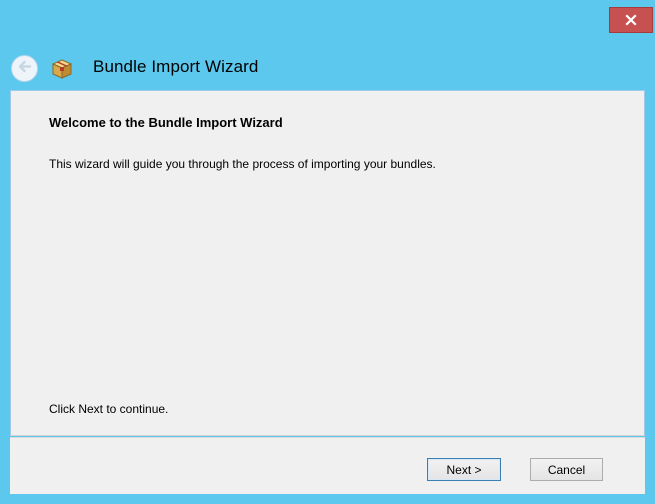  Describe the element at coordinates (176, 66) in the screenshot. I see `wizard-title: Bundle Import Wizard` at that location.